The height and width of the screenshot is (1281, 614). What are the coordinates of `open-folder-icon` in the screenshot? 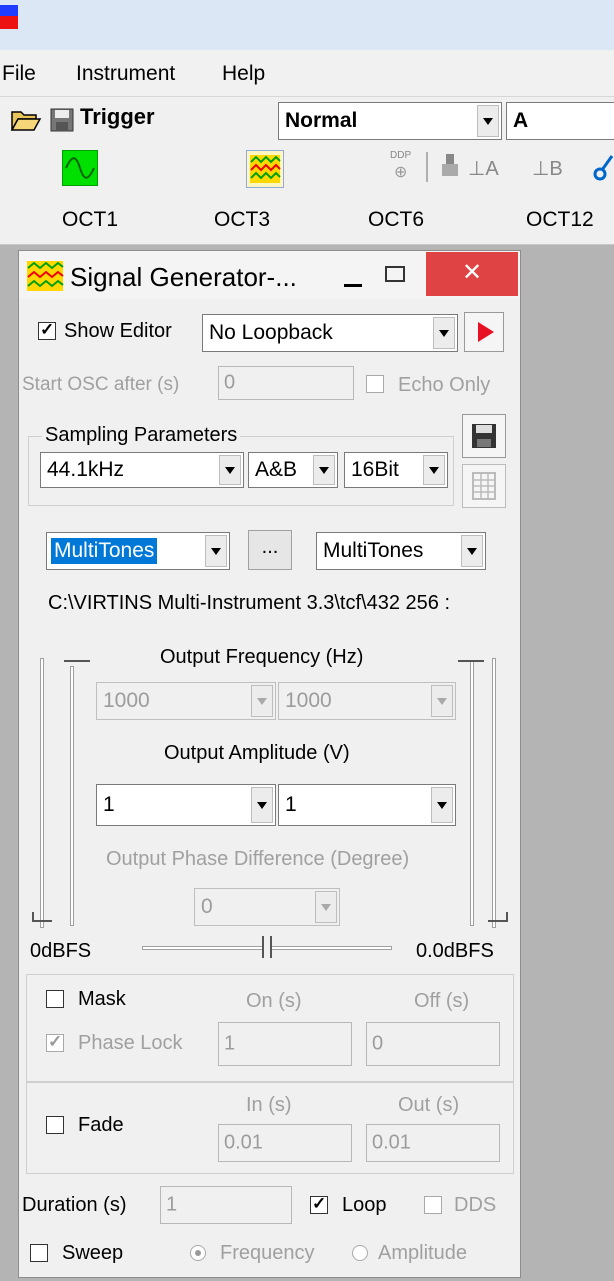 It's located at (26, 119).